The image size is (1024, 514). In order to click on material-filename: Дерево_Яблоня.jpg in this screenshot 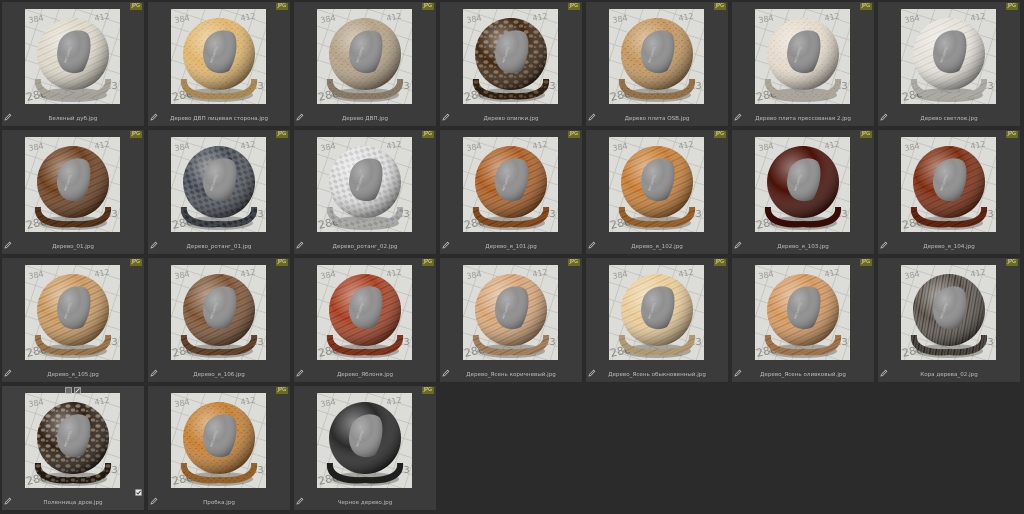, I will do `click(365, 375)`.